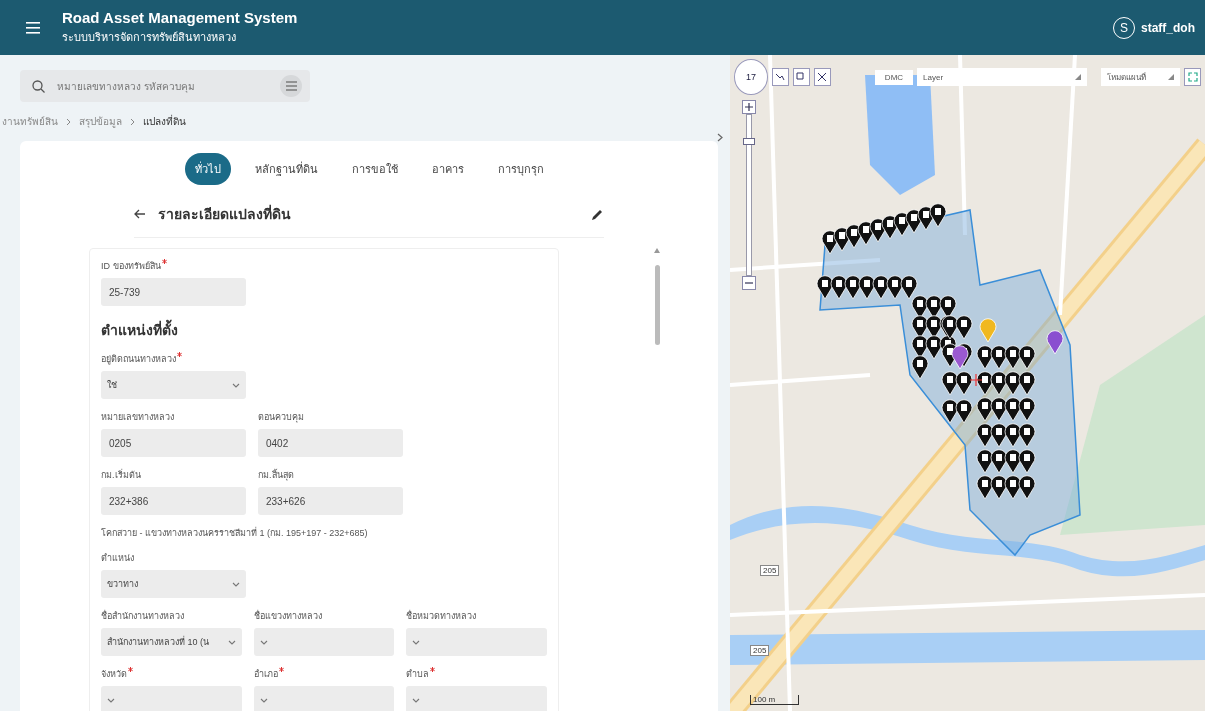 The image size is (1205, 711). What do you see at coordinates (520, 169) in the screenshot?
I see `tab: การบุกรุก` at bounding box center [520, 169].